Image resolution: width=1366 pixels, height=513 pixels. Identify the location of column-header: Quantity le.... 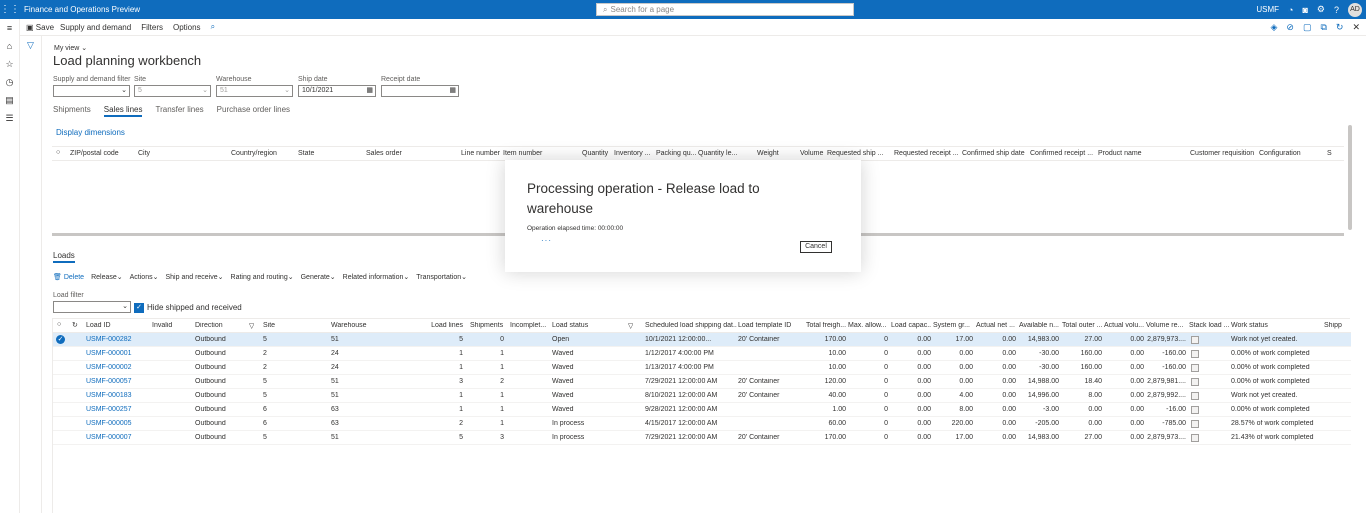
(717, 153).